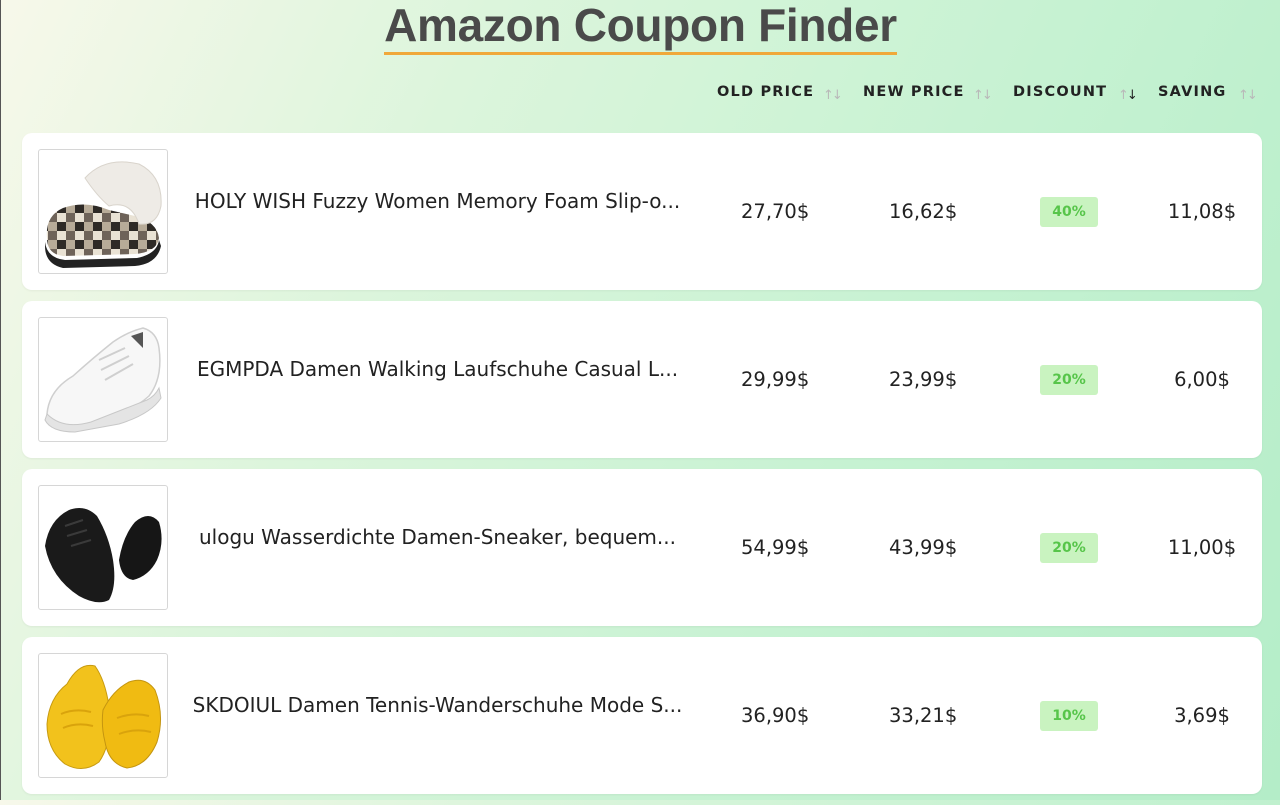  I want to click on old-price: 27,70$, so click(775, 211).